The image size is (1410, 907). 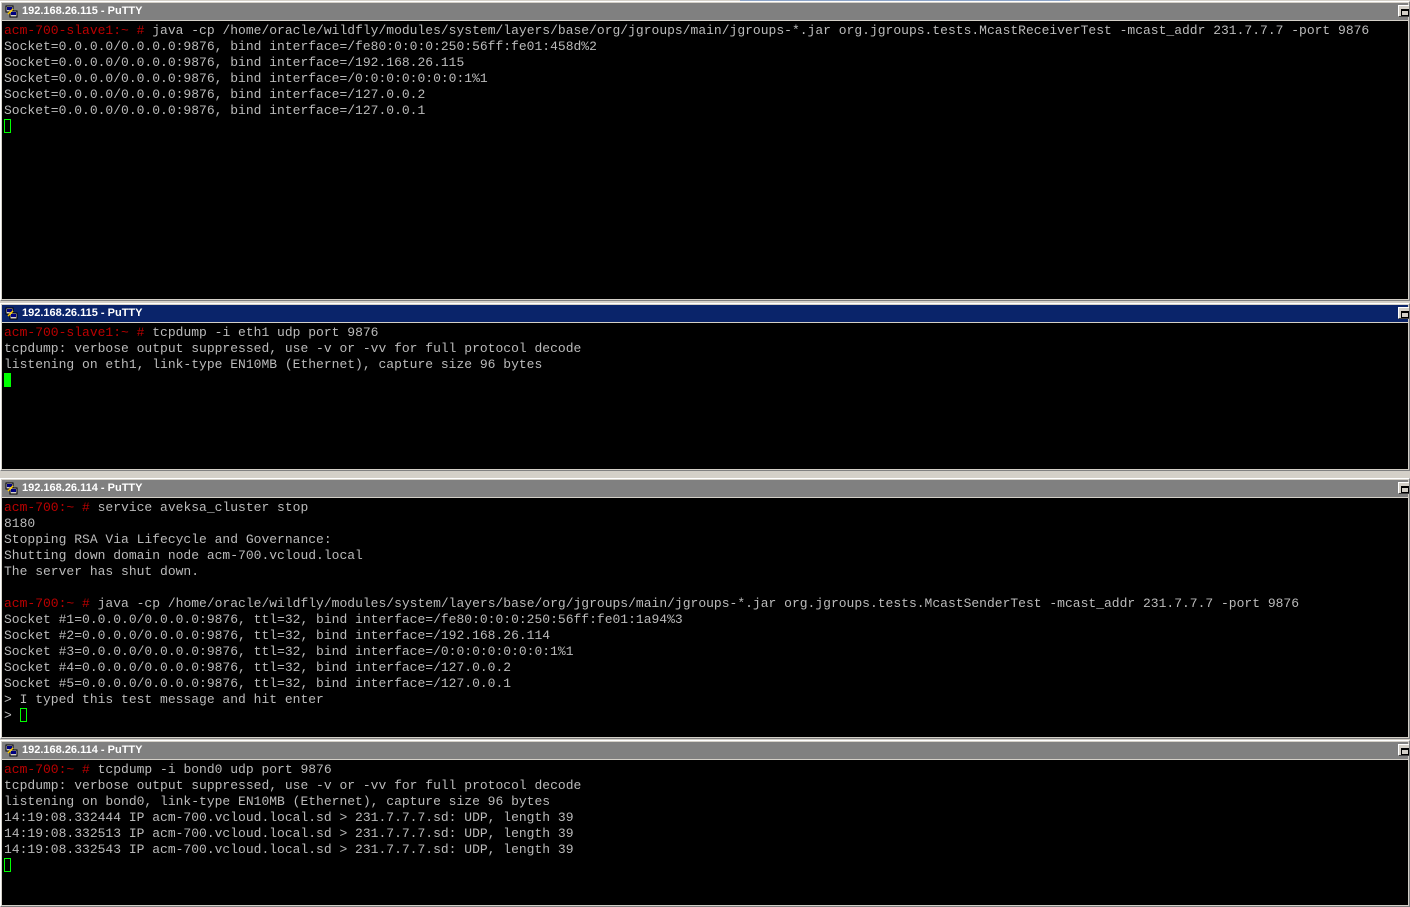 What do you see at coordinates (706, 508) in the screenshot?
I see `terminal-line: acm-700:~ # service aveksa_cluster stop` at bounding box center [706, 508].